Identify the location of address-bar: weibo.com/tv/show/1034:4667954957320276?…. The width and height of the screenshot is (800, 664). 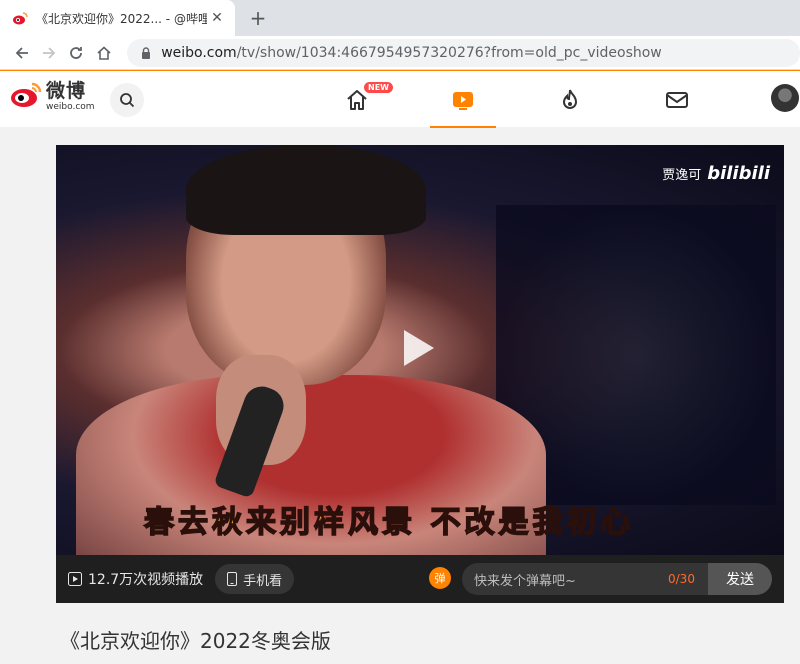
(463, 52).